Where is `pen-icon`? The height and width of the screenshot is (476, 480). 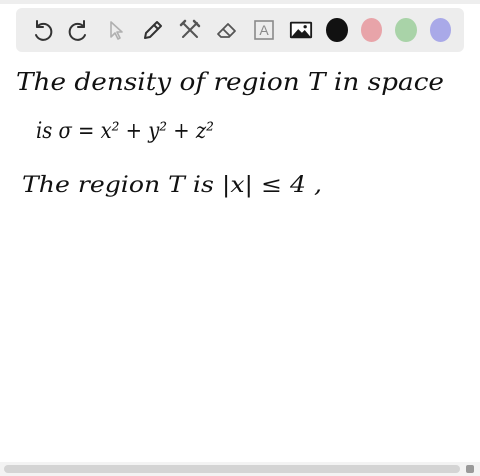
pen-icon is located at coordinates (153, 30).